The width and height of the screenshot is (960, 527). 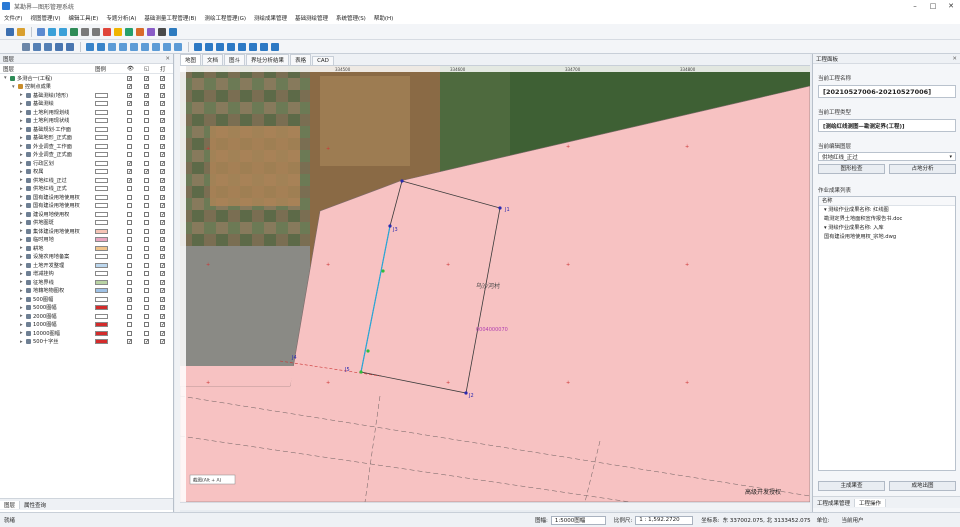 I want to click on tab-sheet: 图斗, so click(x=235, y=59).